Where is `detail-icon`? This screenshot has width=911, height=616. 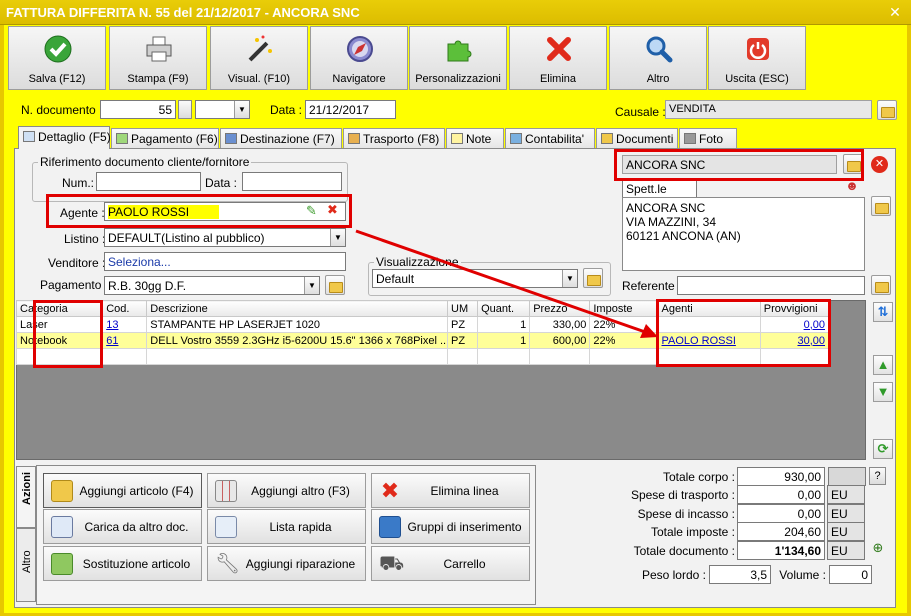 detail-icon is located at coordinates (29, 136).